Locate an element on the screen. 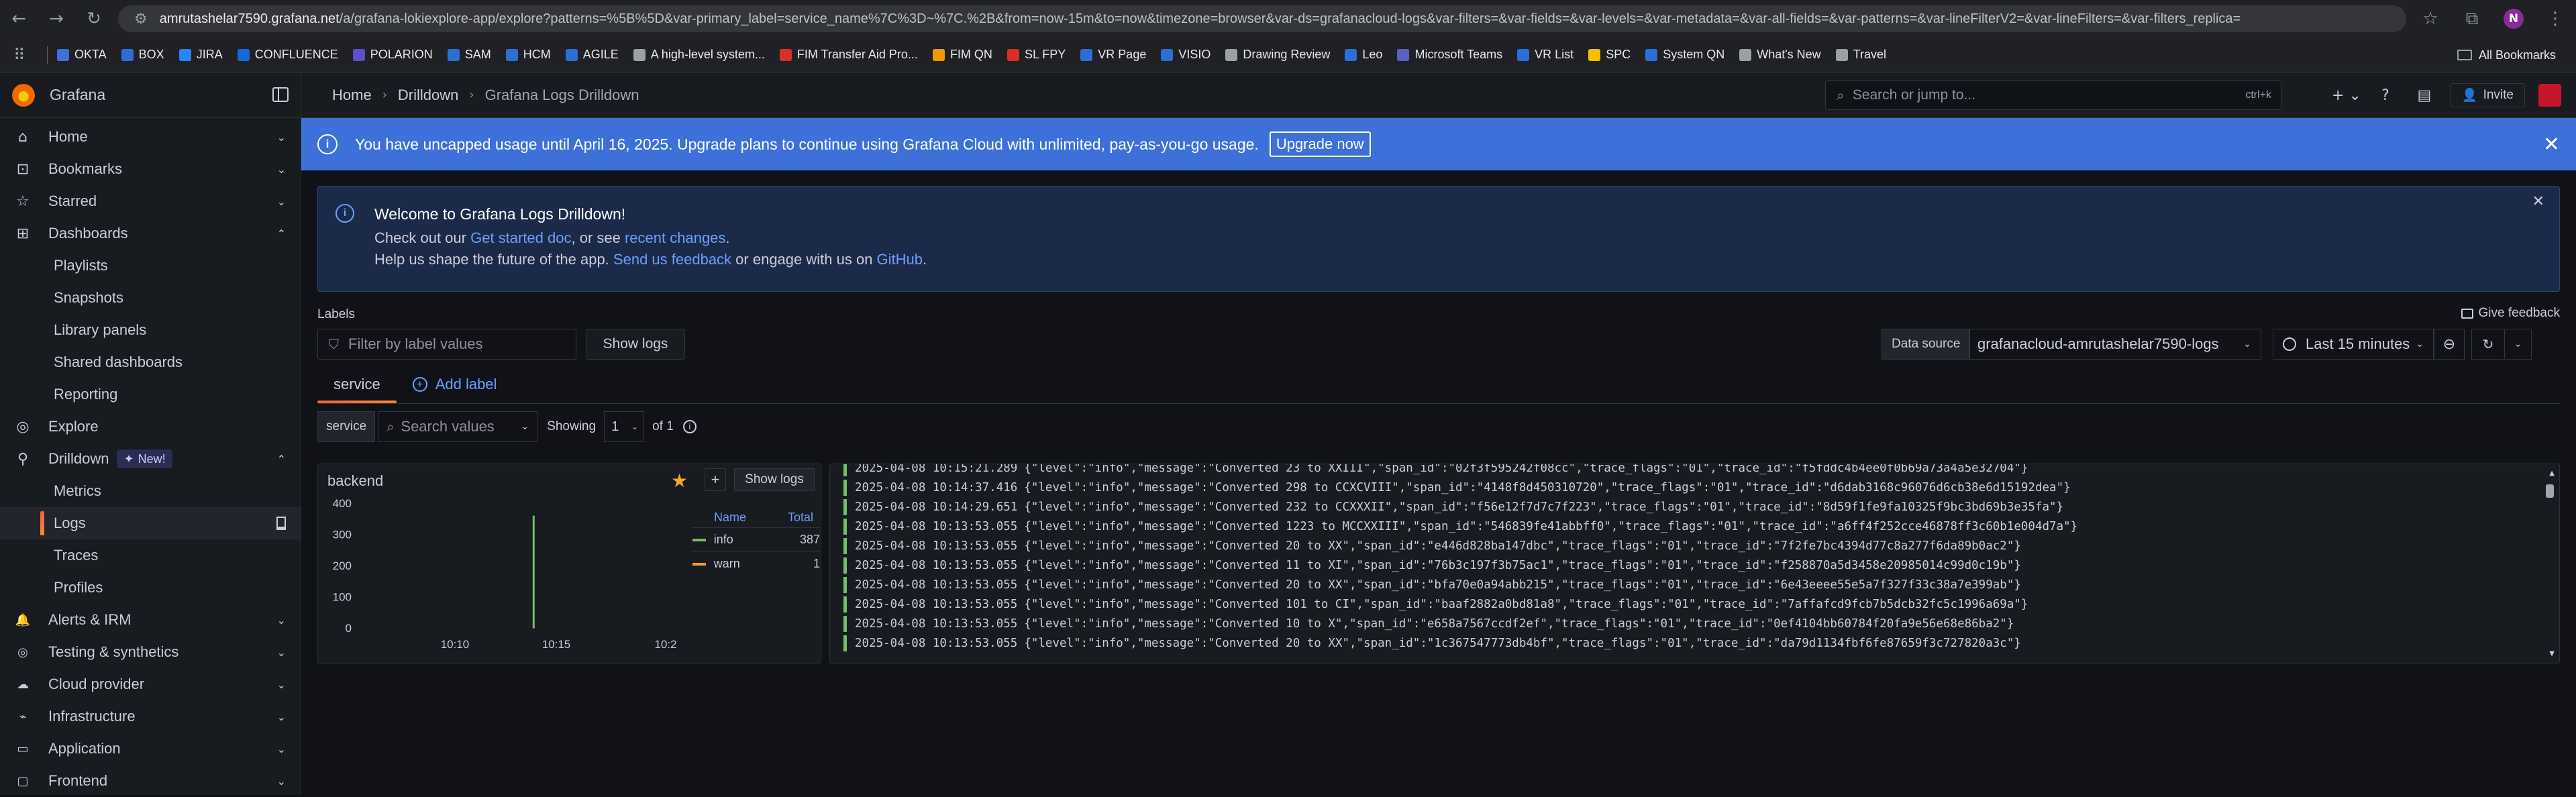 Image resolution: width=2576 pixels, height=797 pixels. sidebar-item-application: ▭ Application ⌄ is located at coordinates (150, 749).